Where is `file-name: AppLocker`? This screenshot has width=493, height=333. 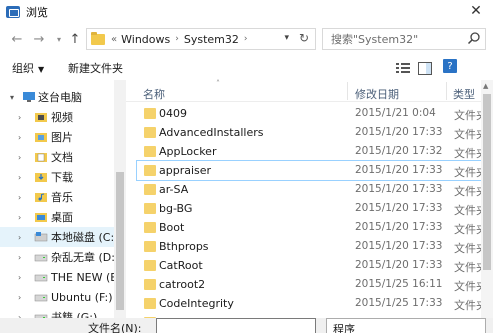
file-name: AppLocker is located at coordinates (188, 151).